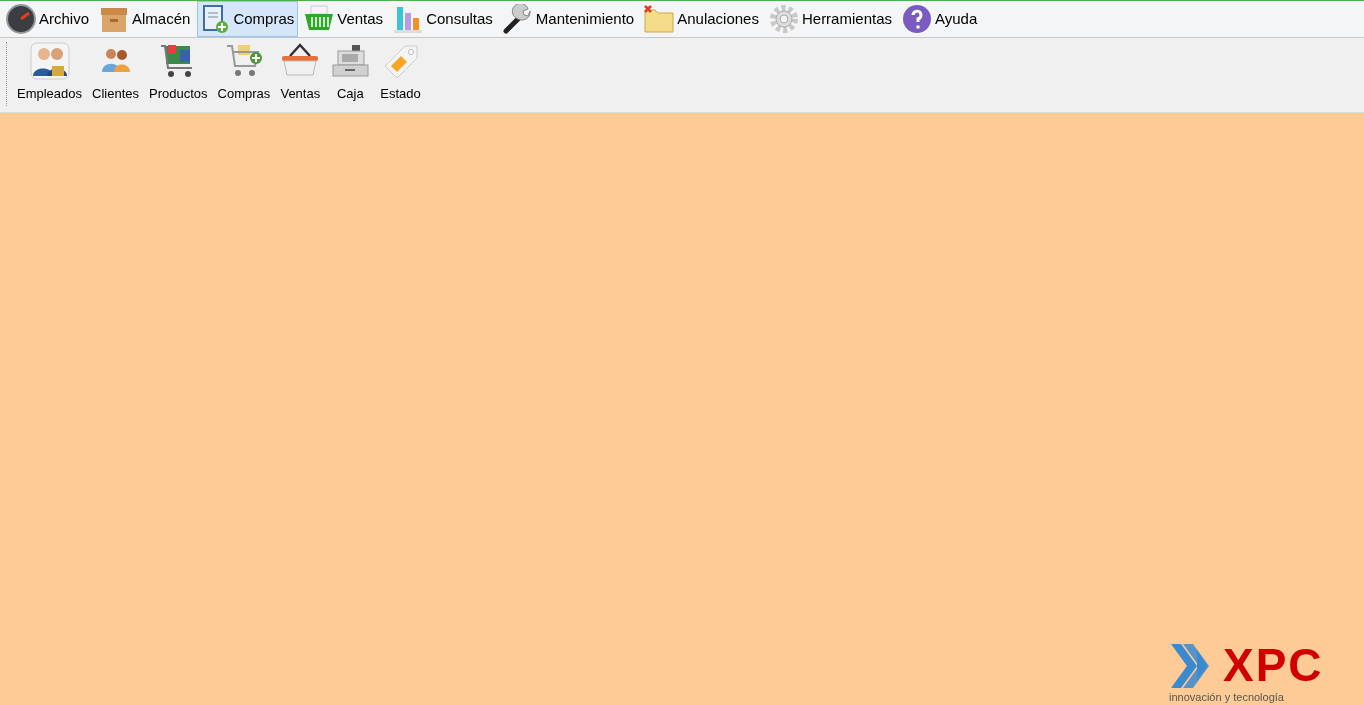  Describe the element at coordinates (408, 19) in the screenshot. I see `bar-chart-icon` at that location.